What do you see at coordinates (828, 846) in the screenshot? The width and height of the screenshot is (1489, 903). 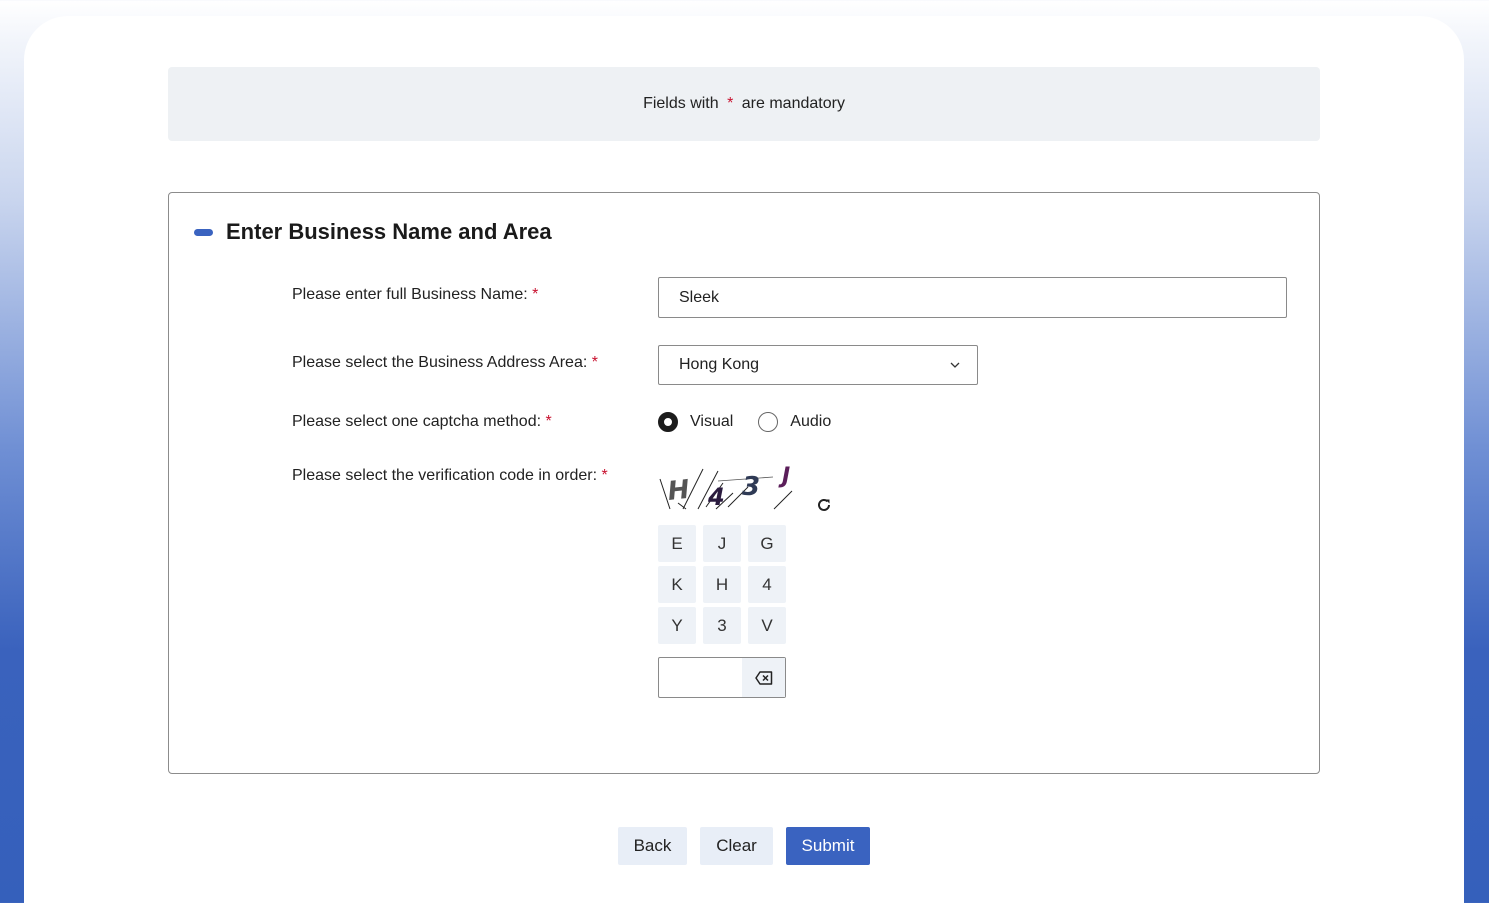 I see `submit-button: Submit` at bounding box center [828, 846].